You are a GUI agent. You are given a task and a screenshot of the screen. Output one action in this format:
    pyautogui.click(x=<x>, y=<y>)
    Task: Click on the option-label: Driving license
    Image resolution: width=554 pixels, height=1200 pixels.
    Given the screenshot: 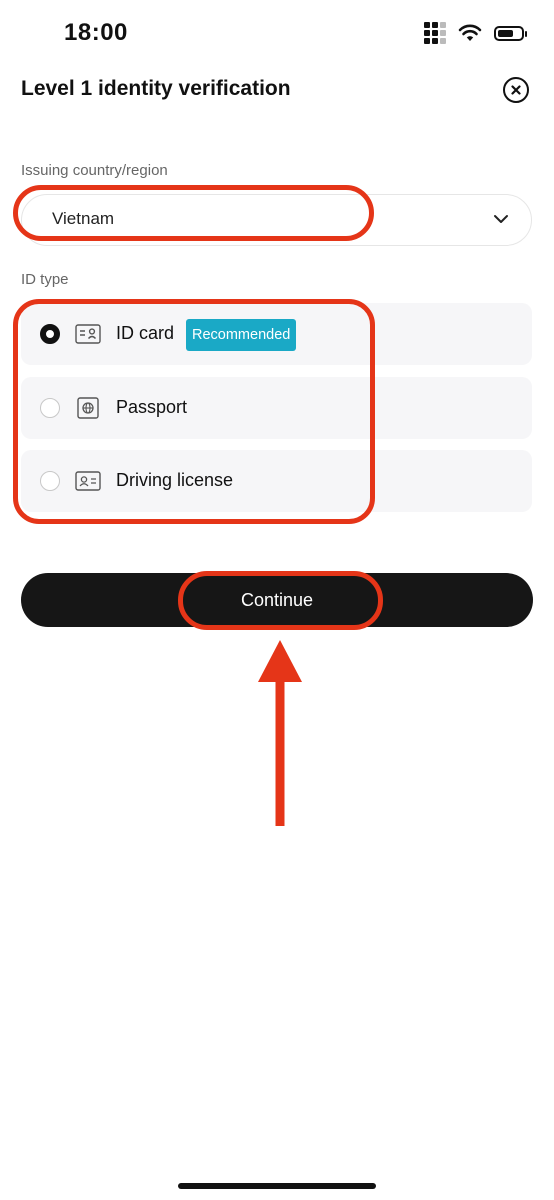 What is the action you would take?
    pyautogui.click(x=175, y=480)
    